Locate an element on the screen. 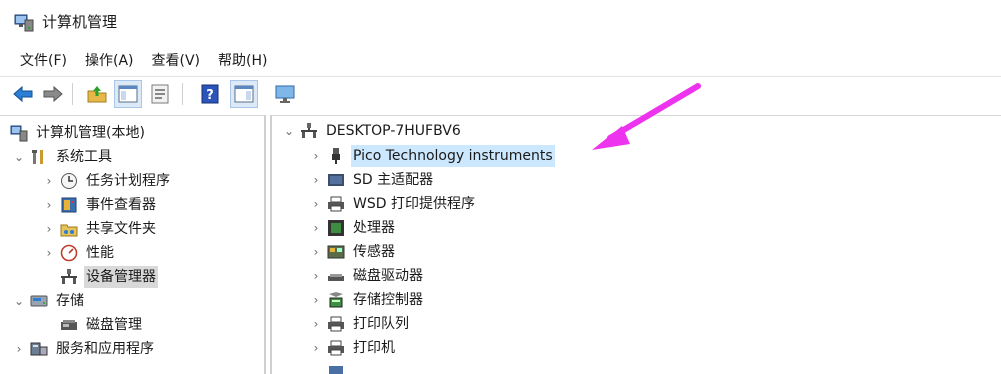  menu-bar: 文件(F) 操作(A) 查看(V) 帮助(H) is located at coordinates (138, 61).